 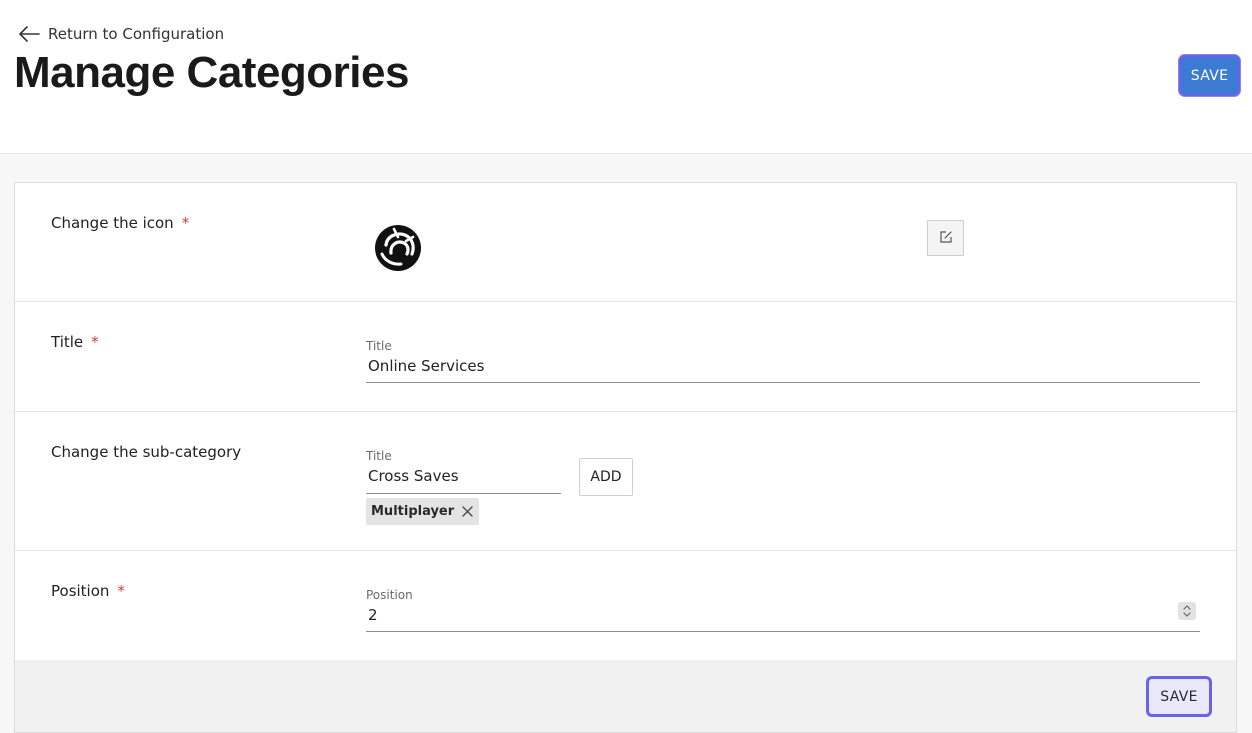 I want to click on icon-row-label: Change the icon *, so click(x=120, y=223).